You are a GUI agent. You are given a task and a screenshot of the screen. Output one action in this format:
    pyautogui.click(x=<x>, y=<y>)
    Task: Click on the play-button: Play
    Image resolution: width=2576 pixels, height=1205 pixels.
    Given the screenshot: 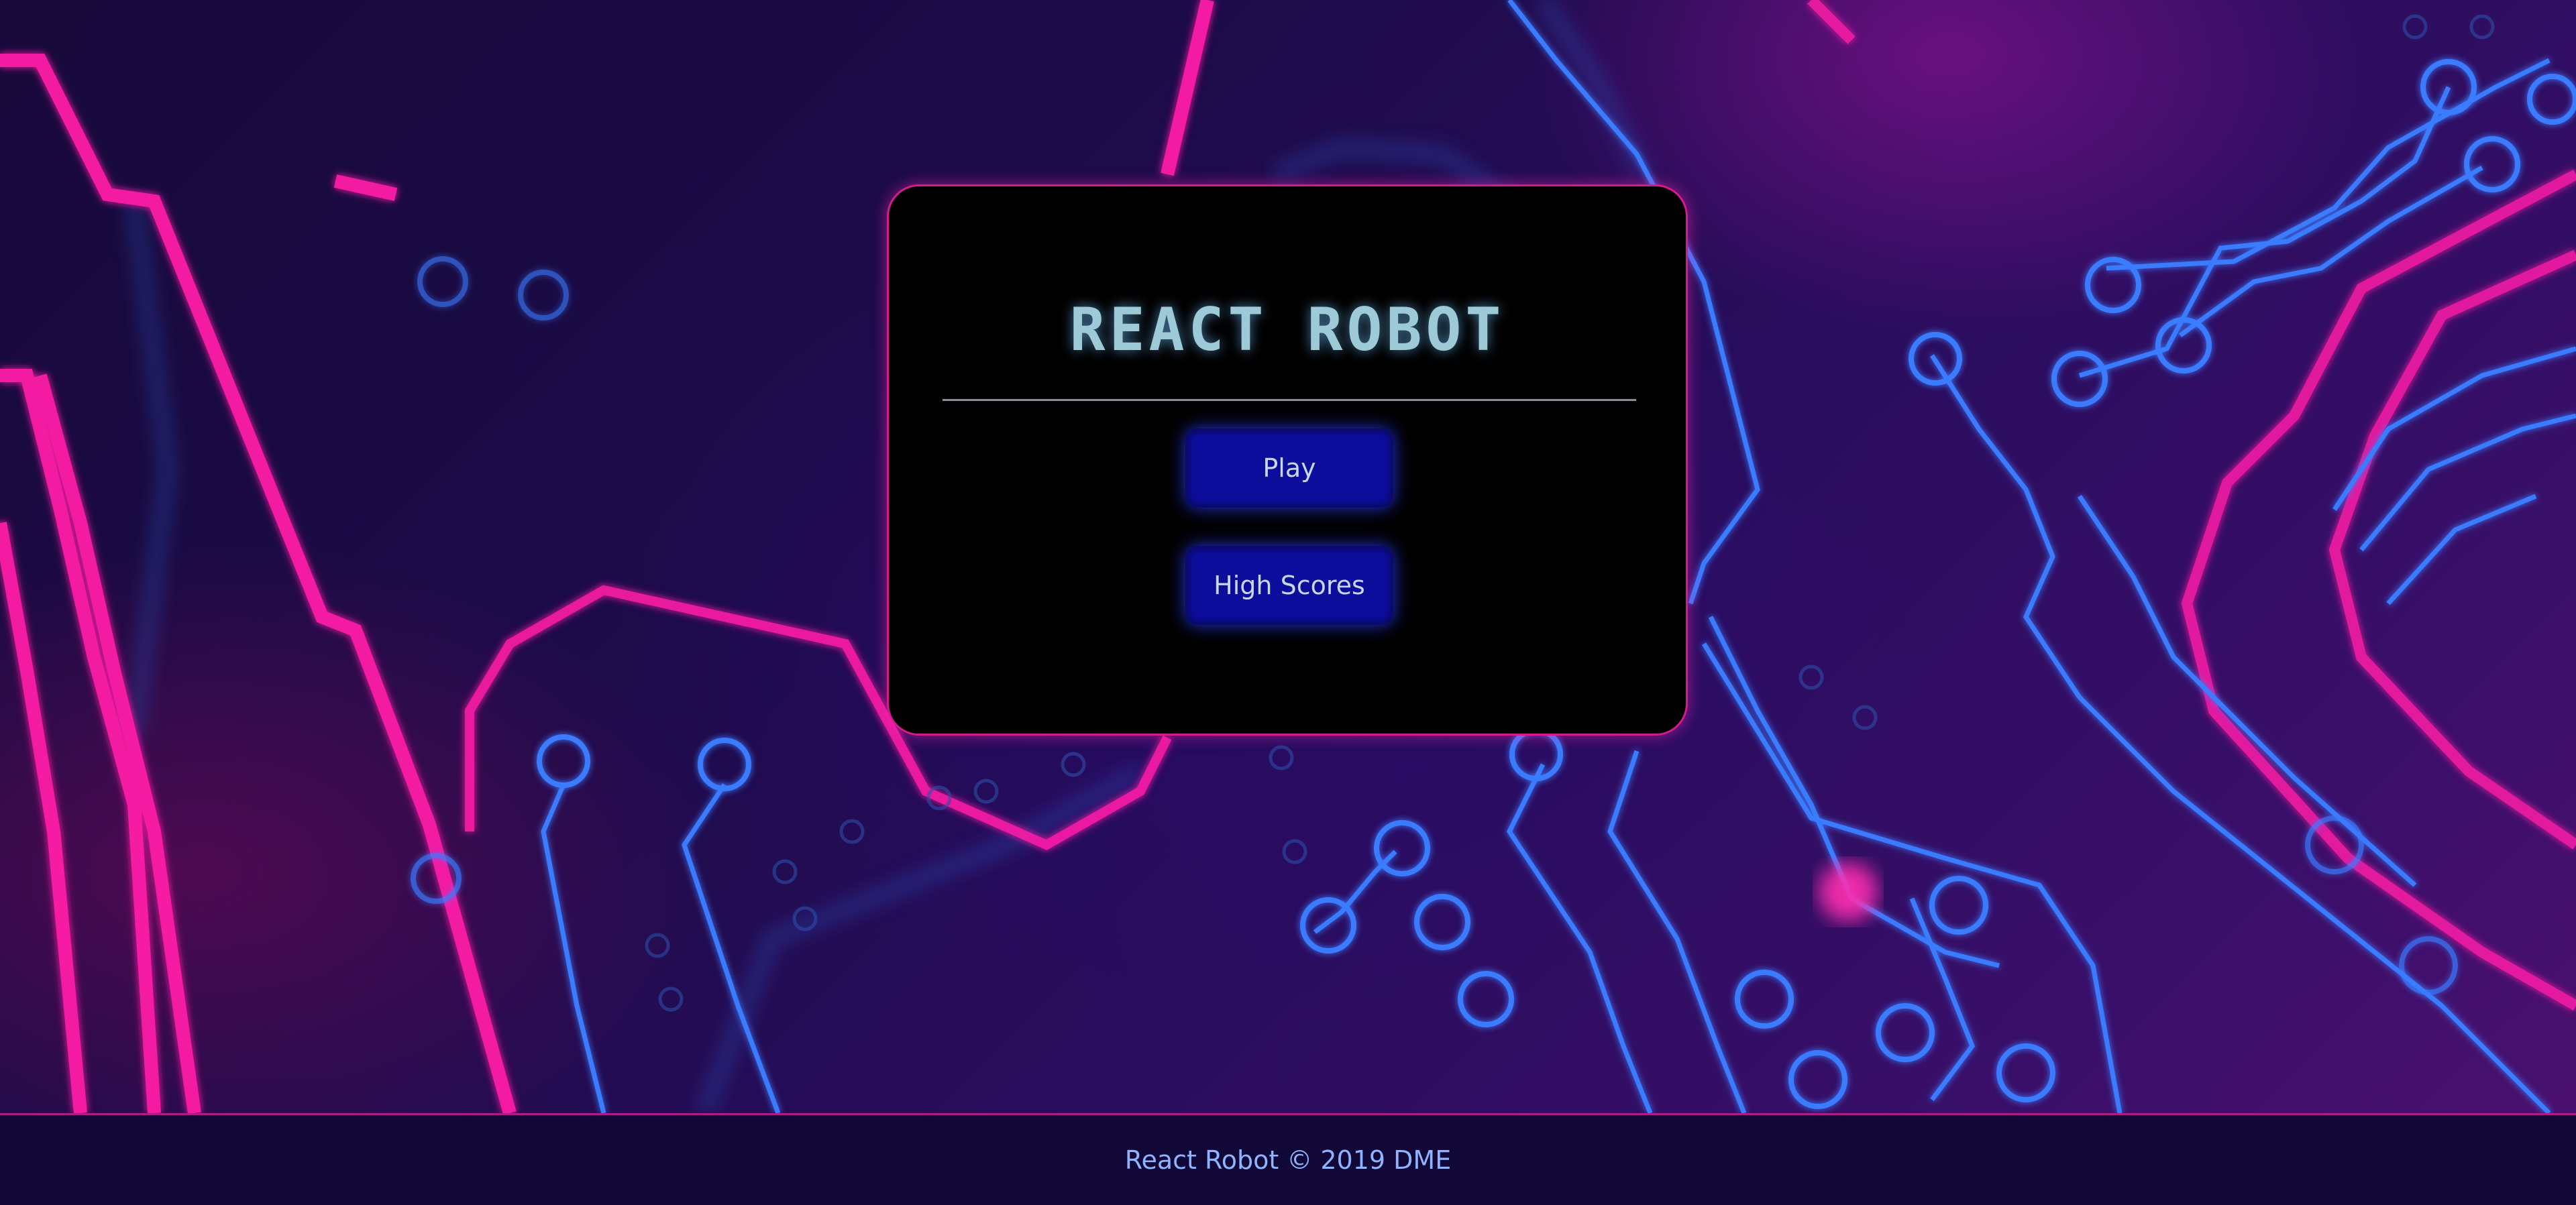 What is the action you would take?
    pyautogui.click(x=1289, y=468)
    